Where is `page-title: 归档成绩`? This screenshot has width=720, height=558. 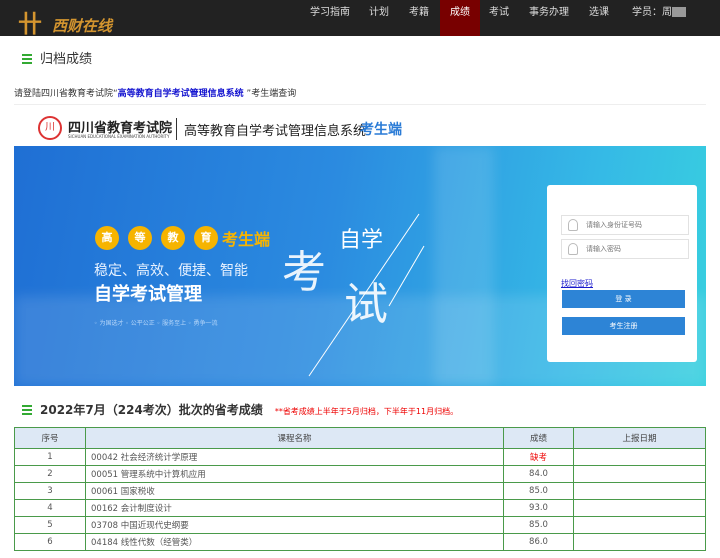
page-title: 归档成绩 is located at coordinates (57, 57).